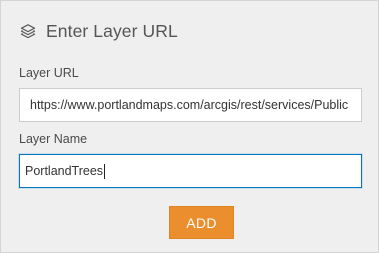  Describe the element at coordinates (28, 31) in the screenshot. I see `layers-icon` at that location.